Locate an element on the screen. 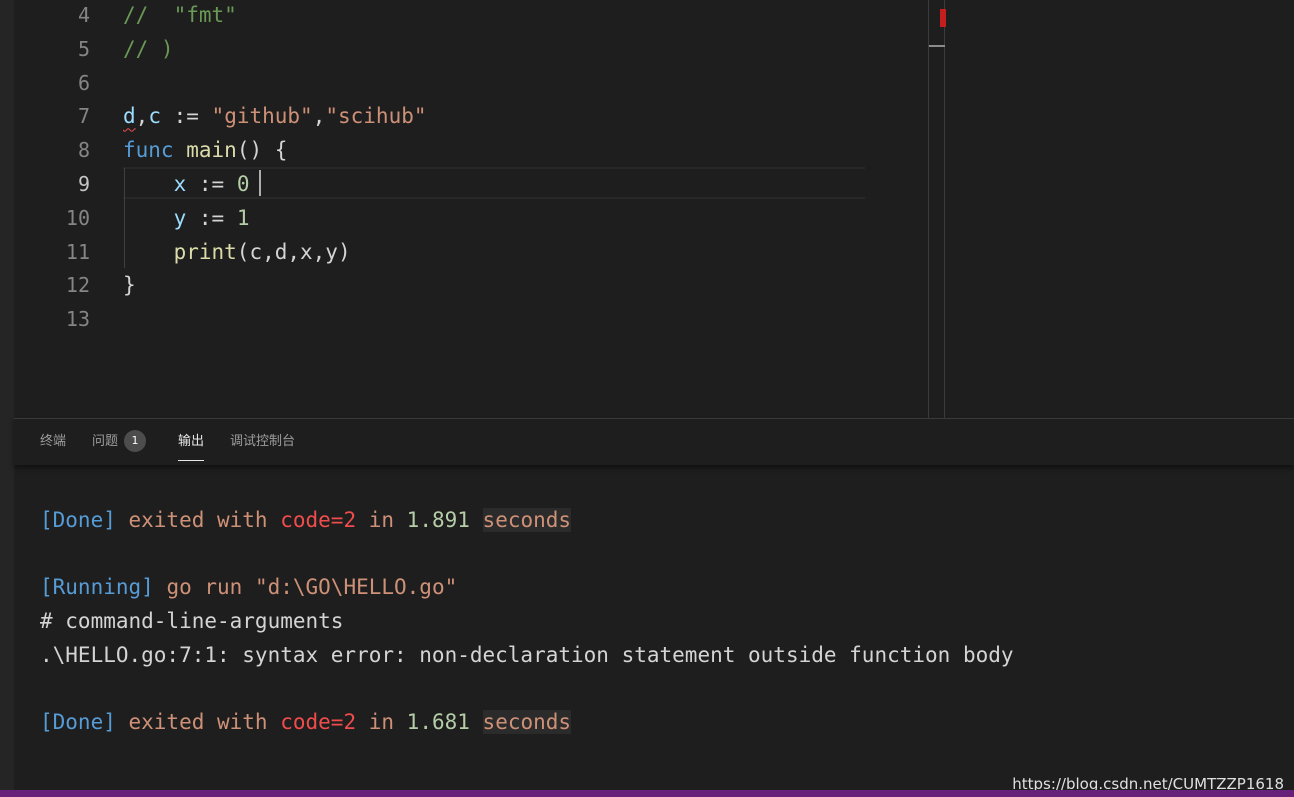  tab-label: 调试控制台 is located at coordinates (263, 441).